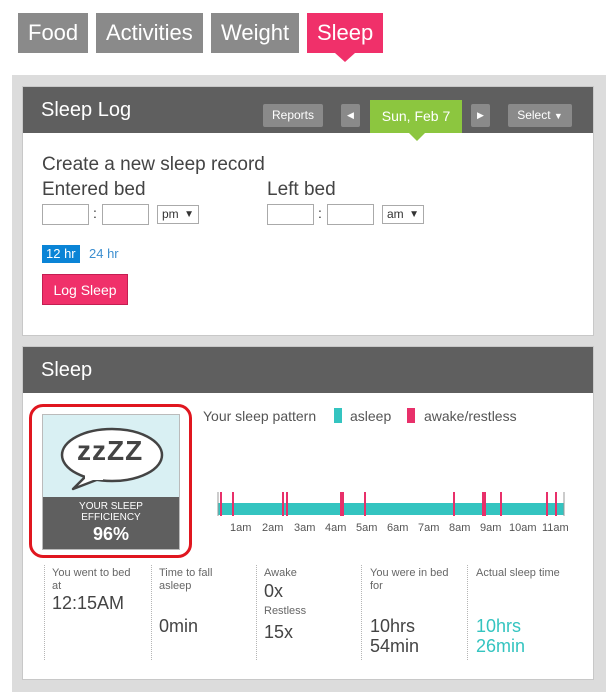  What do you see at coordinates (345, 57) in the screenshot?
I see `active-tab-pointer` at bounding box center [345, 57].